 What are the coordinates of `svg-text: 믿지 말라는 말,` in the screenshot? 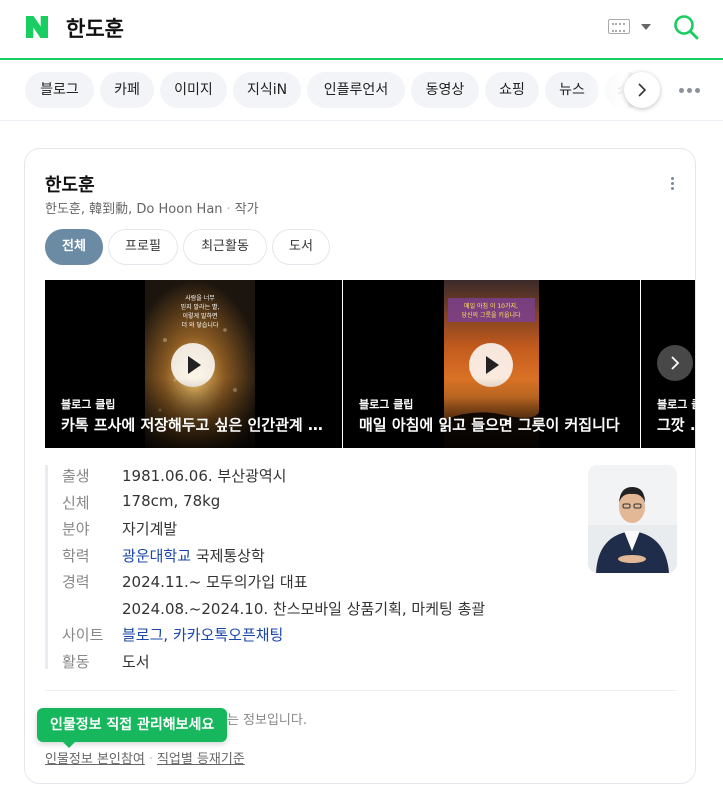 It's located at (200, 307).